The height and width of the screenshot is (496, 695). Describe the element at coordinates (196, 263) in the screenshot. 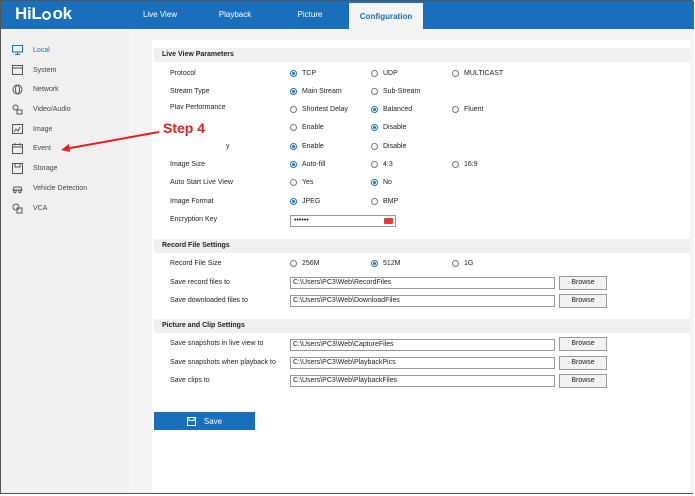

I see `record-file-size-label: Record File Size` at that location.